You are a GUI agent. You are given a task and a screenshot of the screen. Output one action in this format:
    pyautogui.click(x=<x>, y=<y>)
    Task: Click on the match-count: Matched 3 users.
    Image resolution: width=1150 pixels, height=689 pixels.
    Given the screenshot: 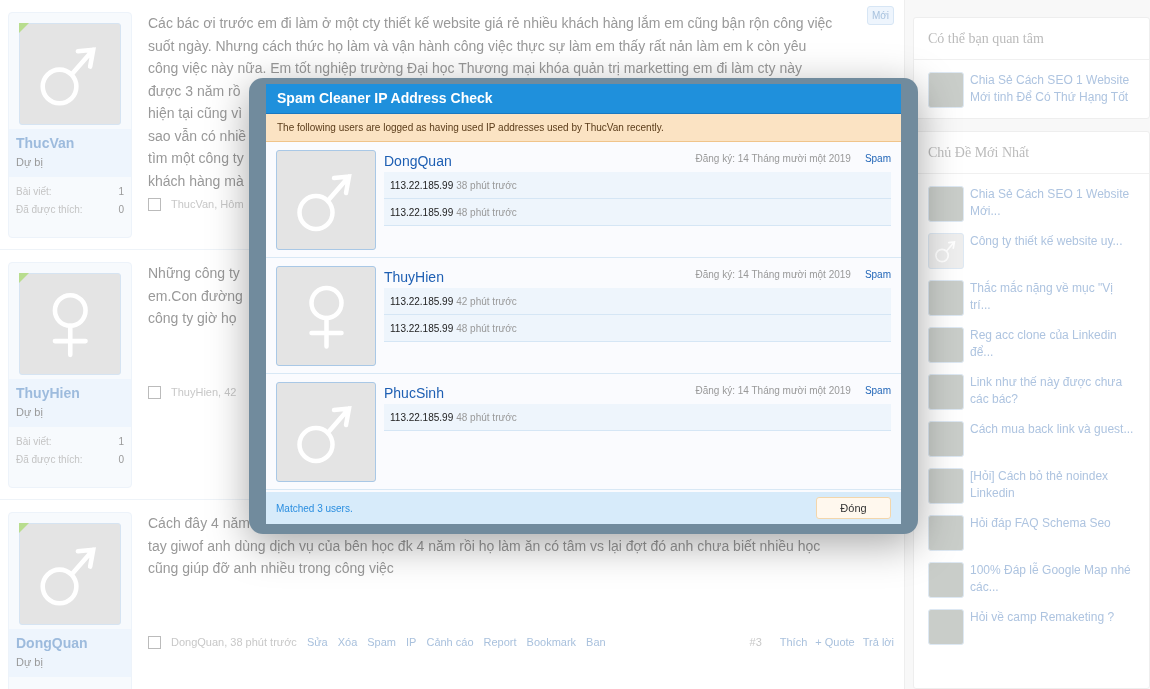 What is the action you would take?
    pyautogui.click(x=314, y=508)
    